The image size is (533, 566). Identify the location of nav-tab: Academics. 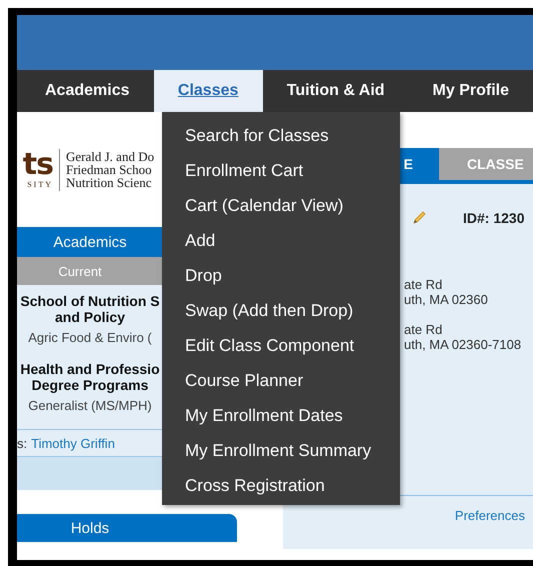
(87, 91).